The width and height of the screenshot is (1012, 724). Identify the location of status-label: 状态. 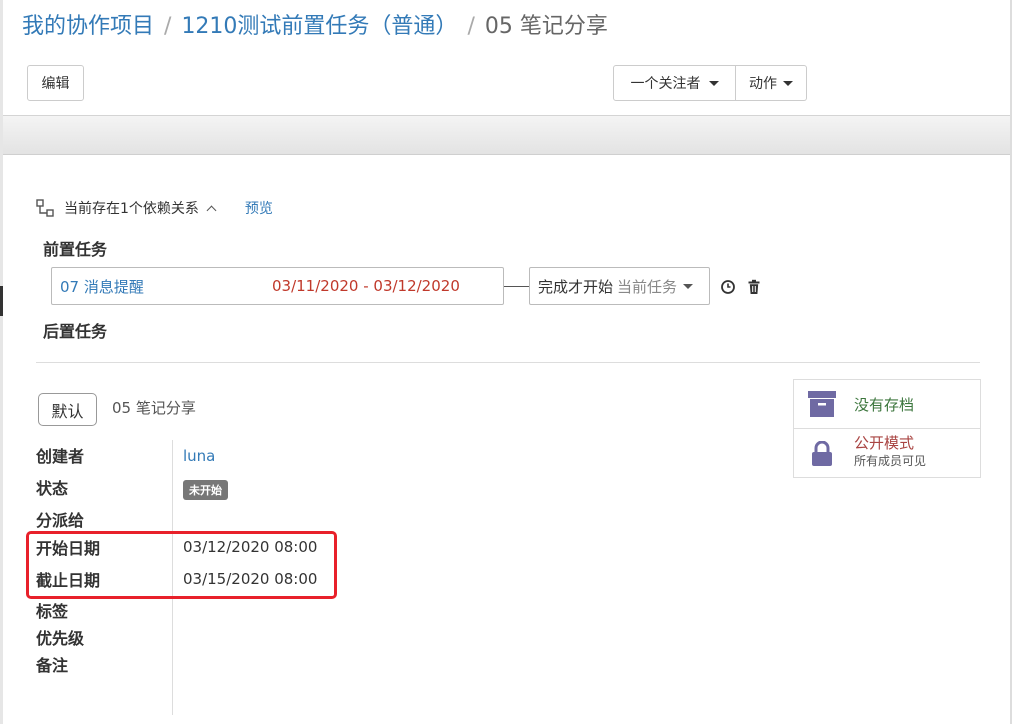
(52, 488).